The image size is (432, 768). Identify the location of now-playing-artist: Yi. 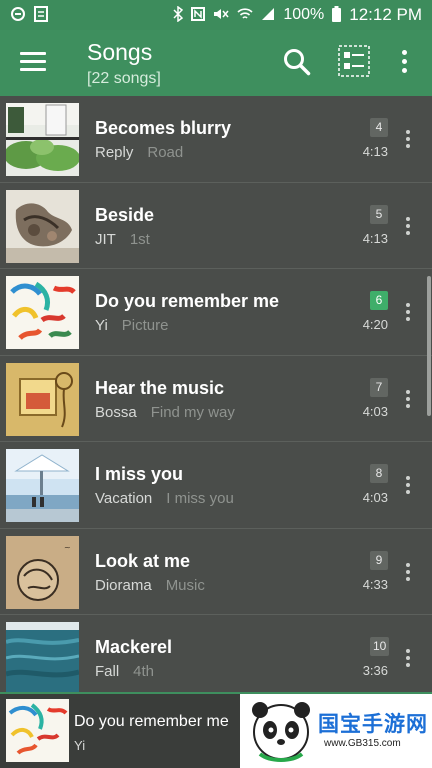
(80, 745).